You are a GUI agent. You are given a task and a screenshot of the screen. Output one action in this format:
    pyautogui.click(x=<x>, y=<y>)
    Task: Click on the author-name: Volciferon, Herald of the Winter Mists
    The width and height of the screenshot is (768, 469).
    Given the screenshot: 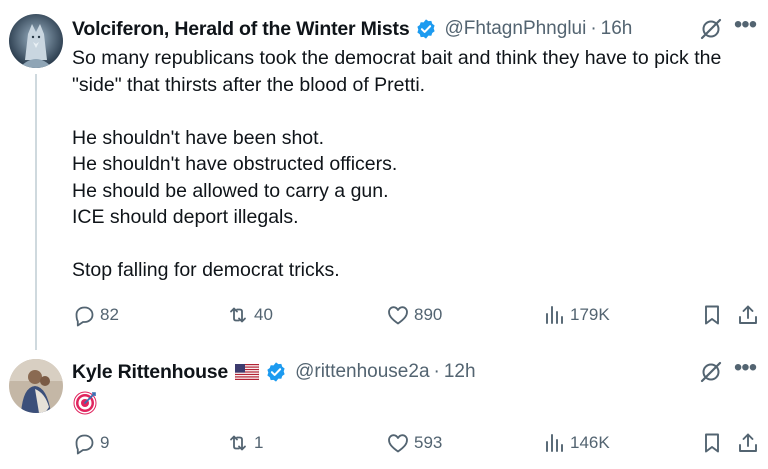 What is the action you would take?
    pyautogui.click(x=241, y=29)
    